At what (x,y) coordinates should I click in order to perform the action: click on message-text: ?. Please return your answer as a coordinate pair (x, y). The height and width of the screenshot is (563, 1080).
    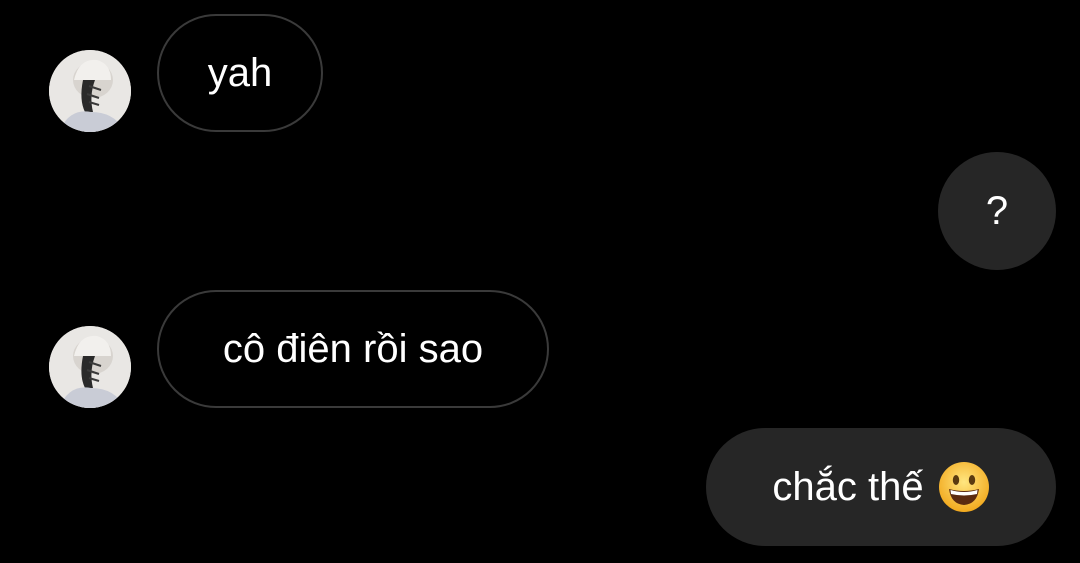
    Looking at the image, I should click on (997, 211).